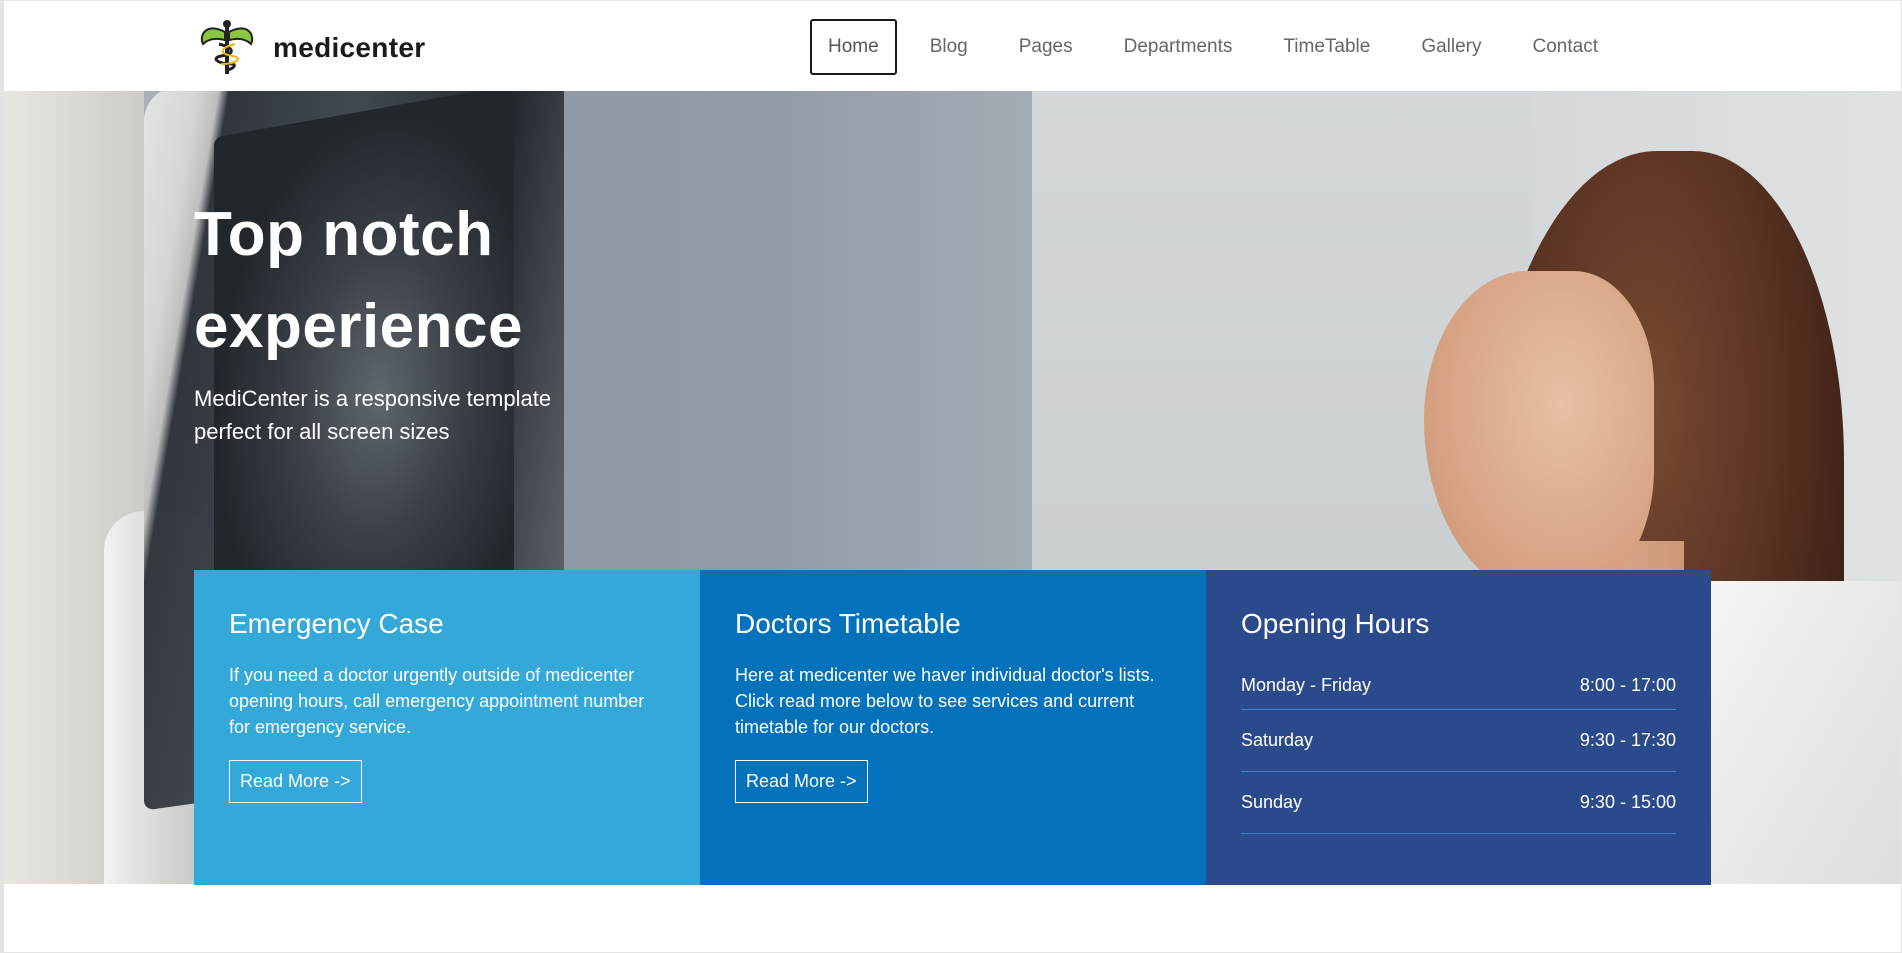 This screenshot has width=1902, height=953. What do you see at coordinates (295, 781) in the screenshot?
I see `emergency-read-more-button: Read More ->` at bounding box center [295, 781].